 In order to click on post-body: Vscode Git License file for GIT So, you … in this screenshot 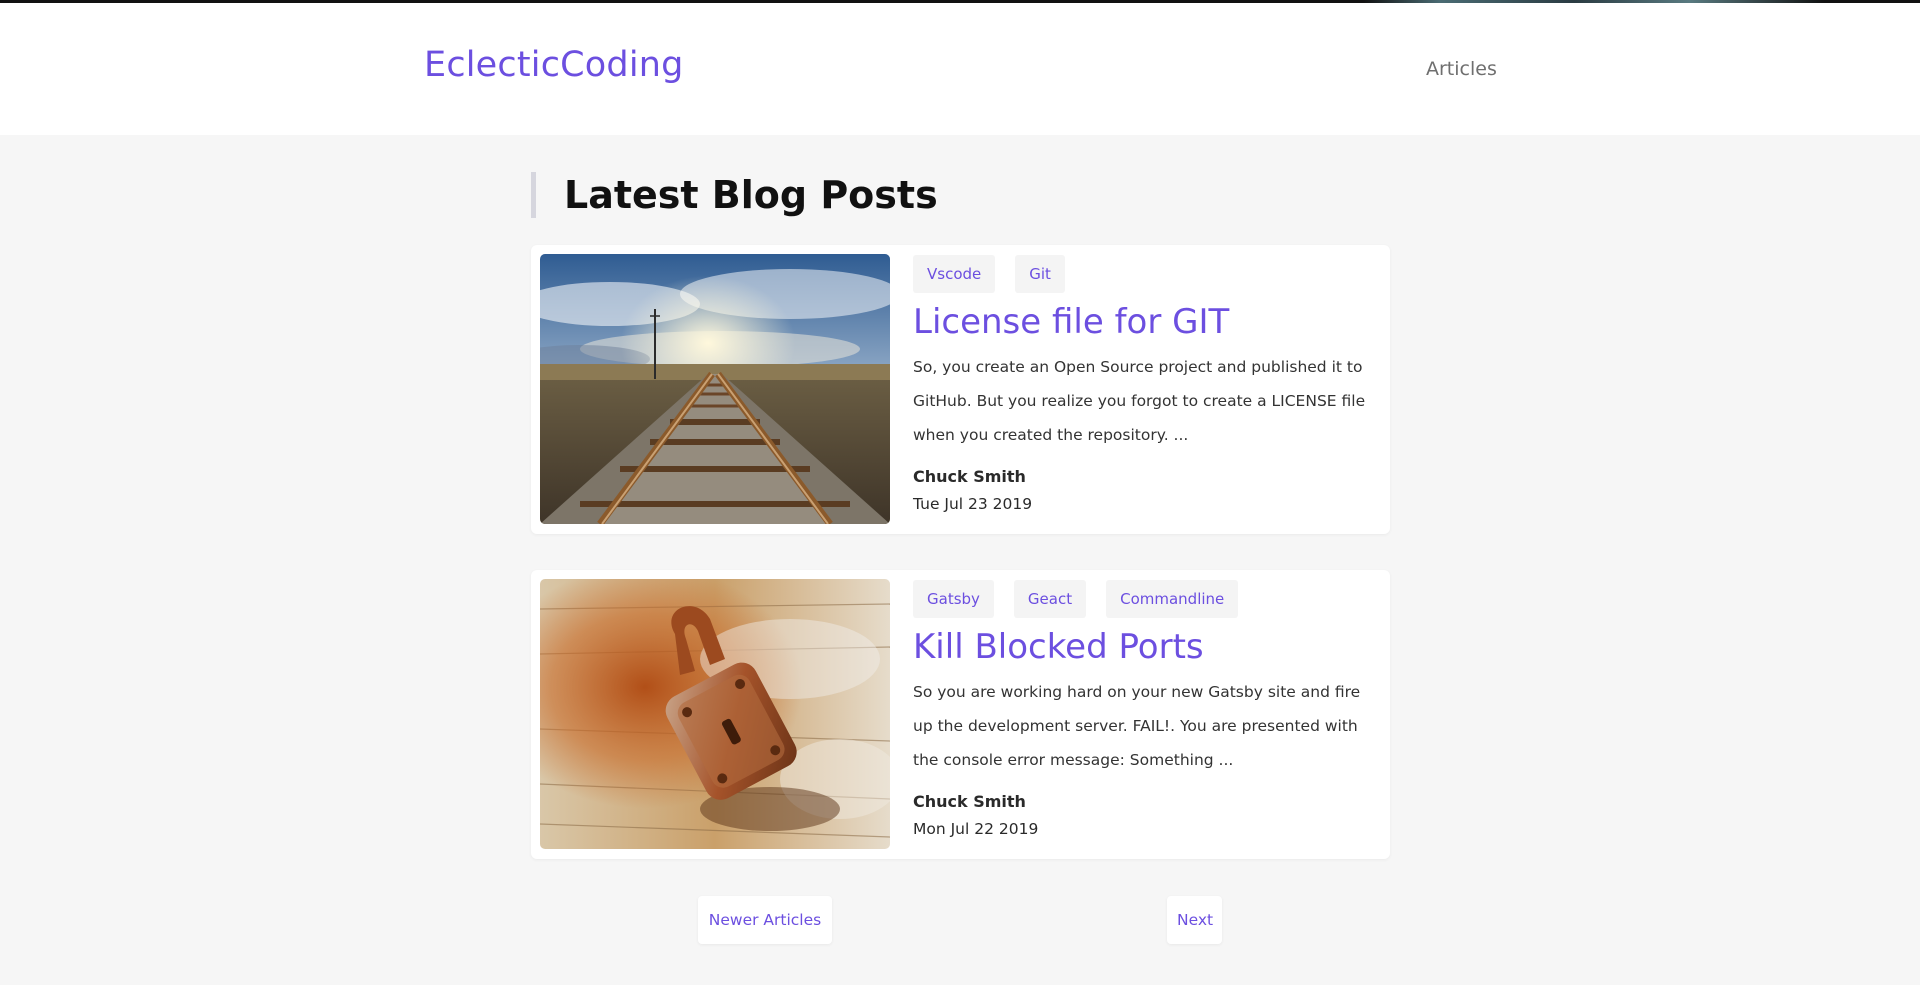, I will do `click(1148, 384)`.